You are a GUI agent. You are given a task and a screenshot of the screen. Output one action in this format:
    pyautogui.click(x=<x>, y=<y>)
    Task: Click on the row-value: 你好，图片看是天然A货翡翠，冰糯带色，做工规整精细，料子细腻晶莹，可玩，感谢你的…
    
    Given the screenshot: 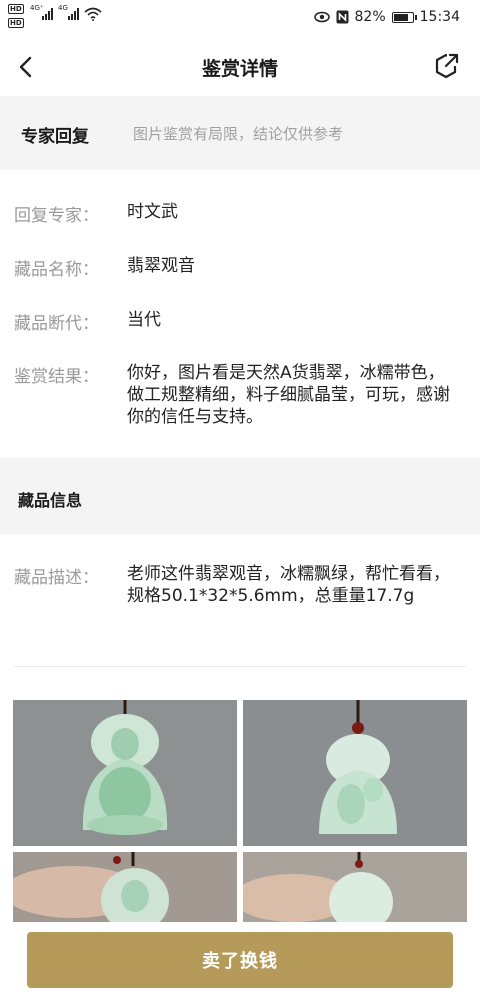 What is the action you would take?
    pyautogui.click(x=288, y=395)
    